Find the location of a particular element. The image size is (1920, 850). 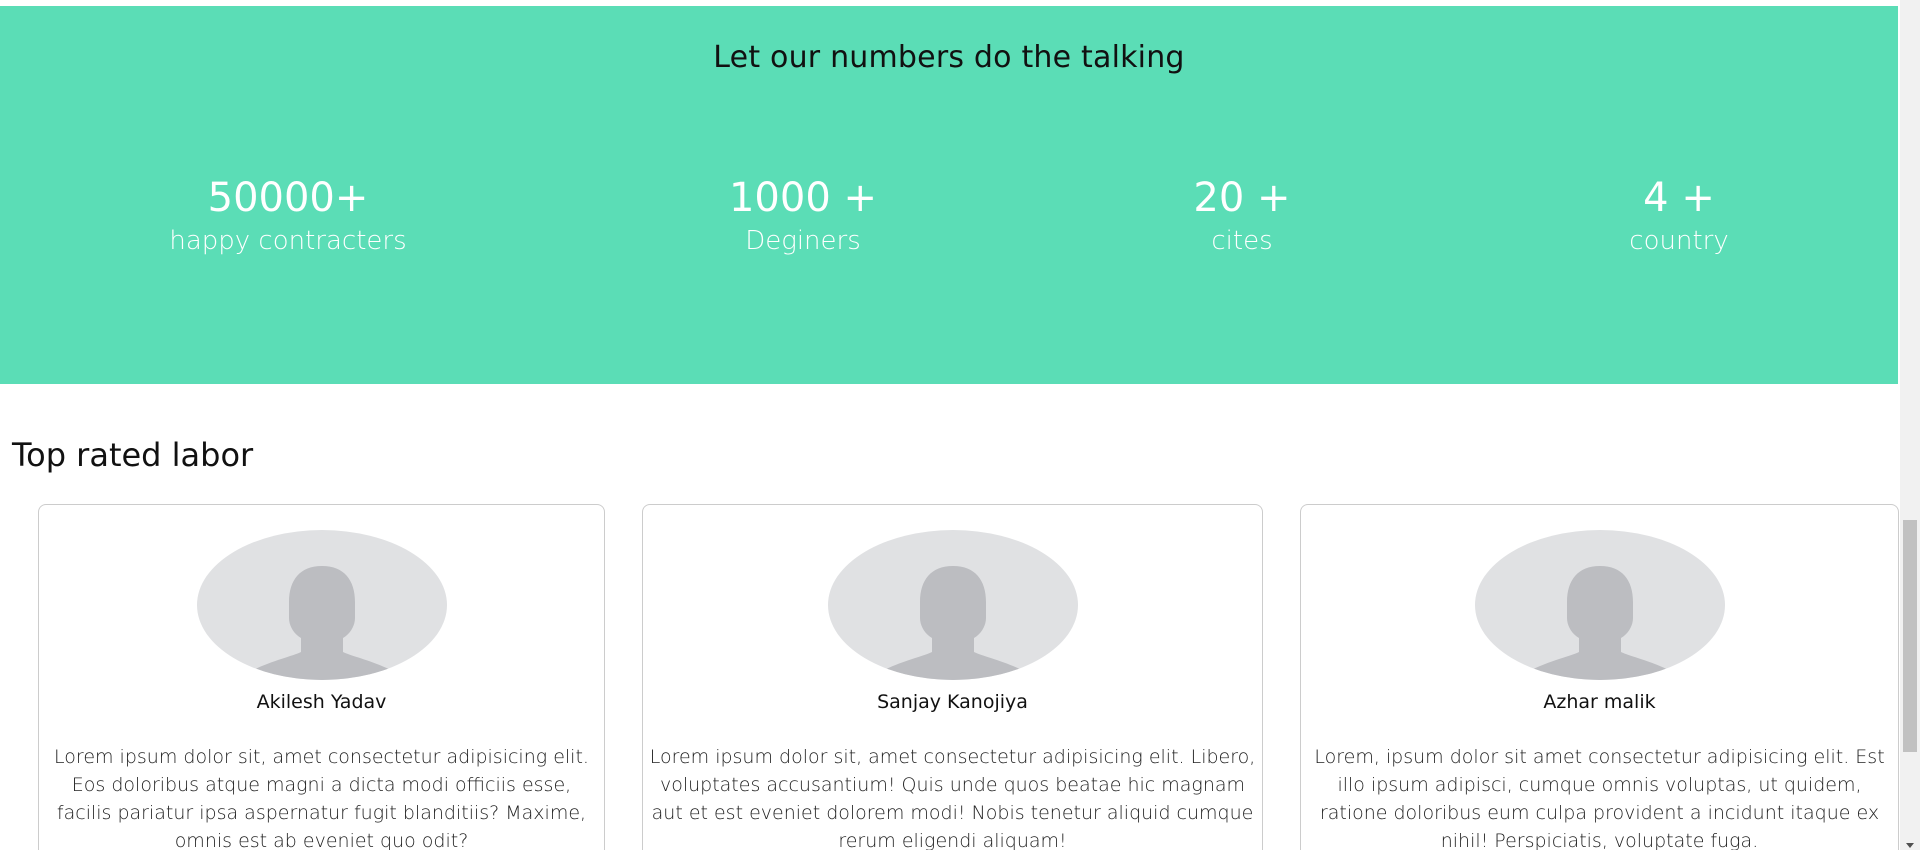

scrollbar-thumb is located at coordinates (1910, 636).